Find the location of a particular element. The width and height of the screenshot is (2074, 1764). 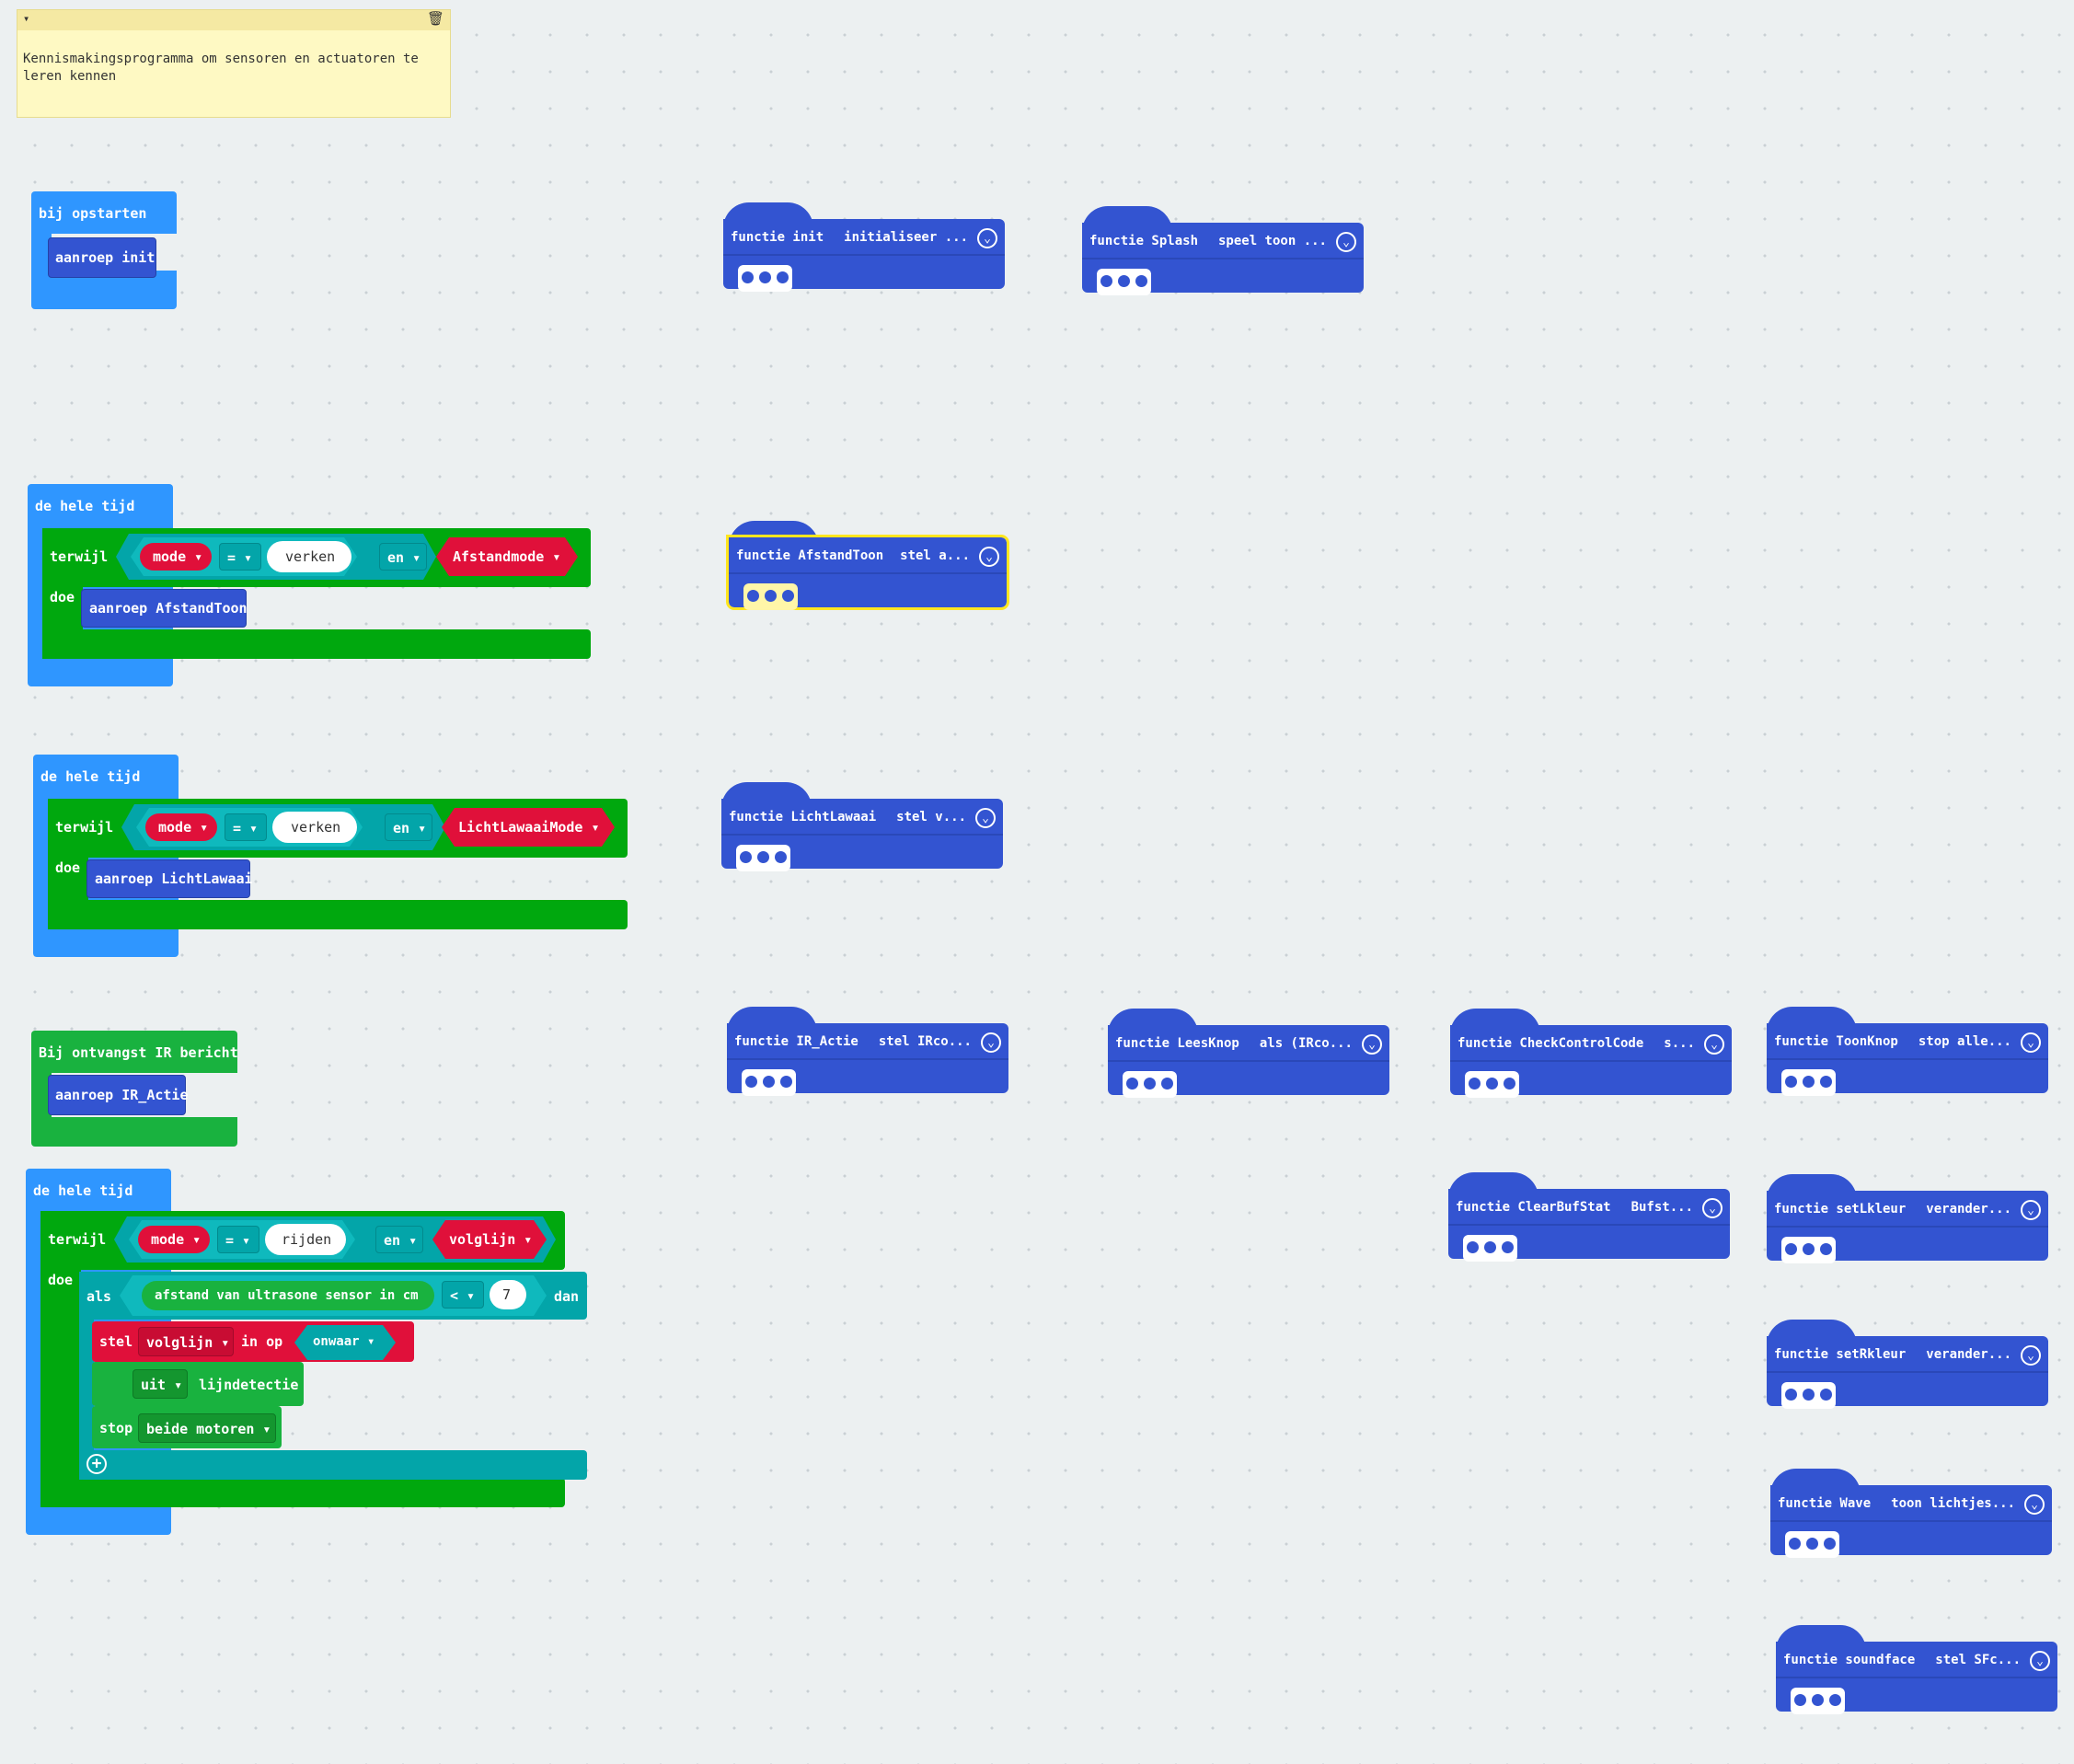

operator-dropdown-3: = is located at coordinates (238, 1239).